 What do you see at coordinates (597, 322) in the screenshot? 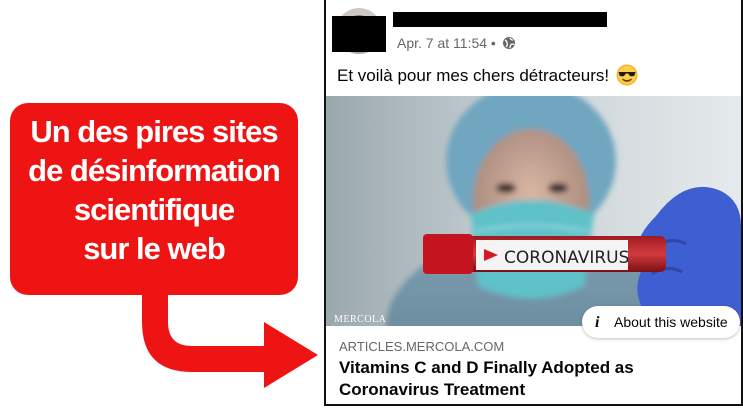
I see `info-icon: i` at bounding box center [597, 322].